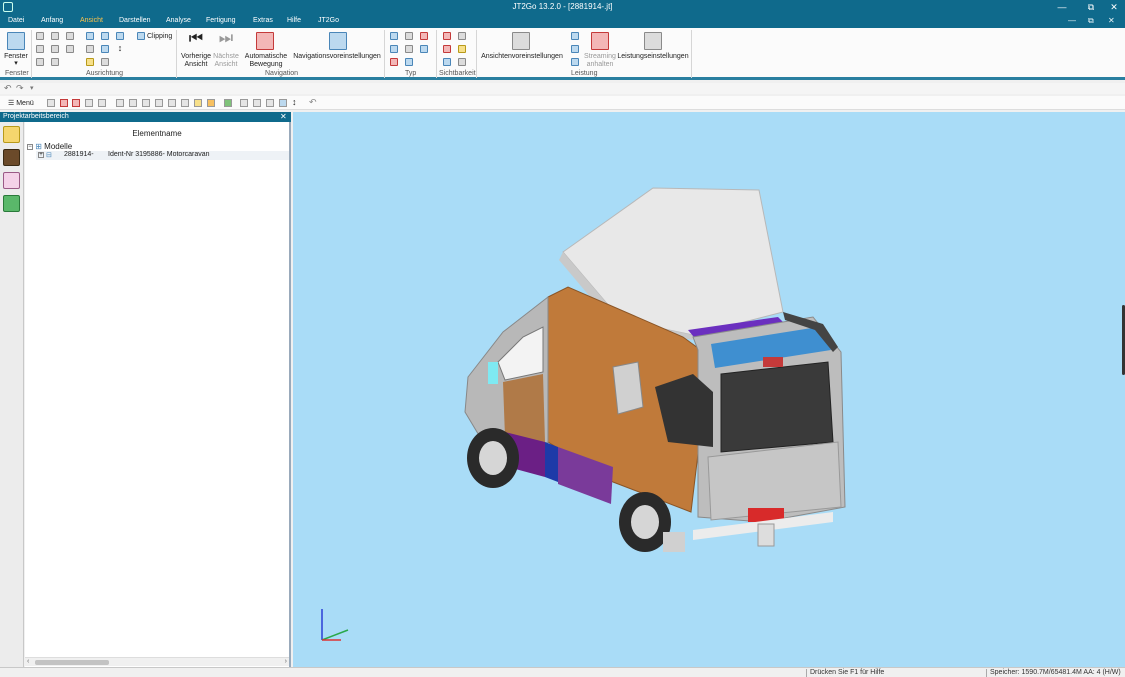  Describe the element at coordinates (1072, 20) in the screenshot. I see `ribbon-minimize-icon: —` at that location.